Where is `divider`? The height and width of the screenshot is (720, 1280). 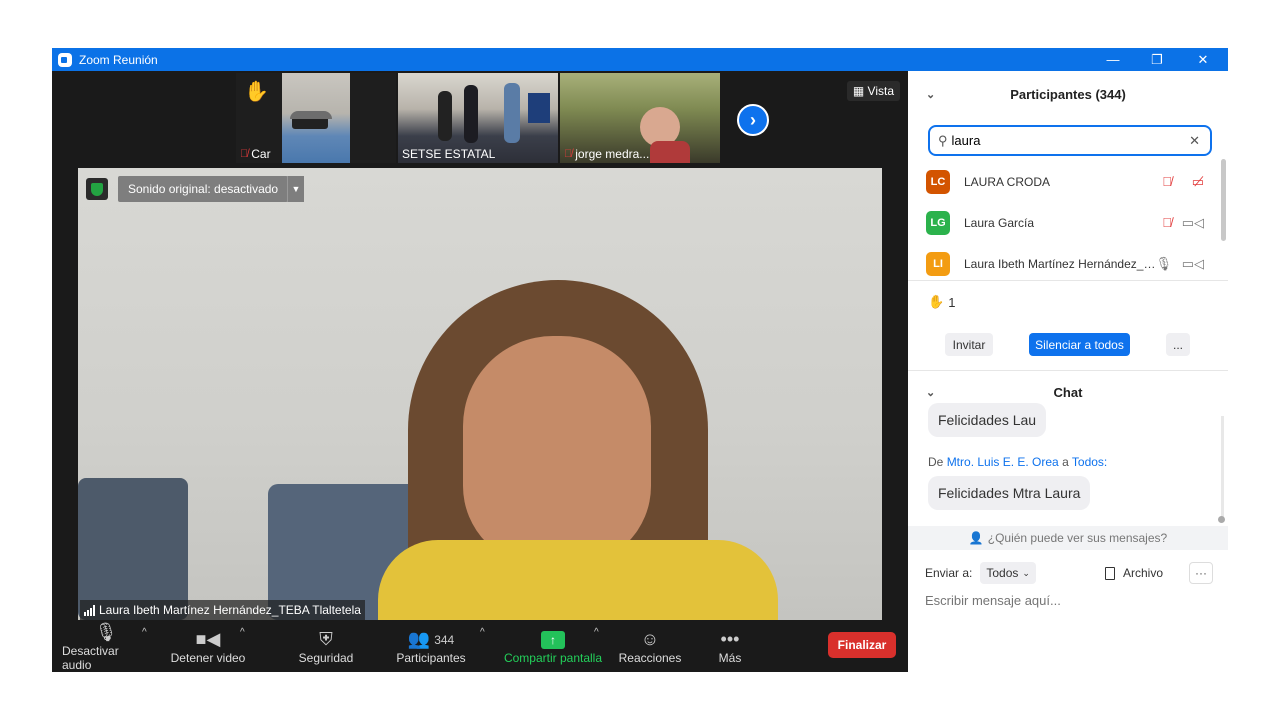
divider is located at coordinates (1068, 280).